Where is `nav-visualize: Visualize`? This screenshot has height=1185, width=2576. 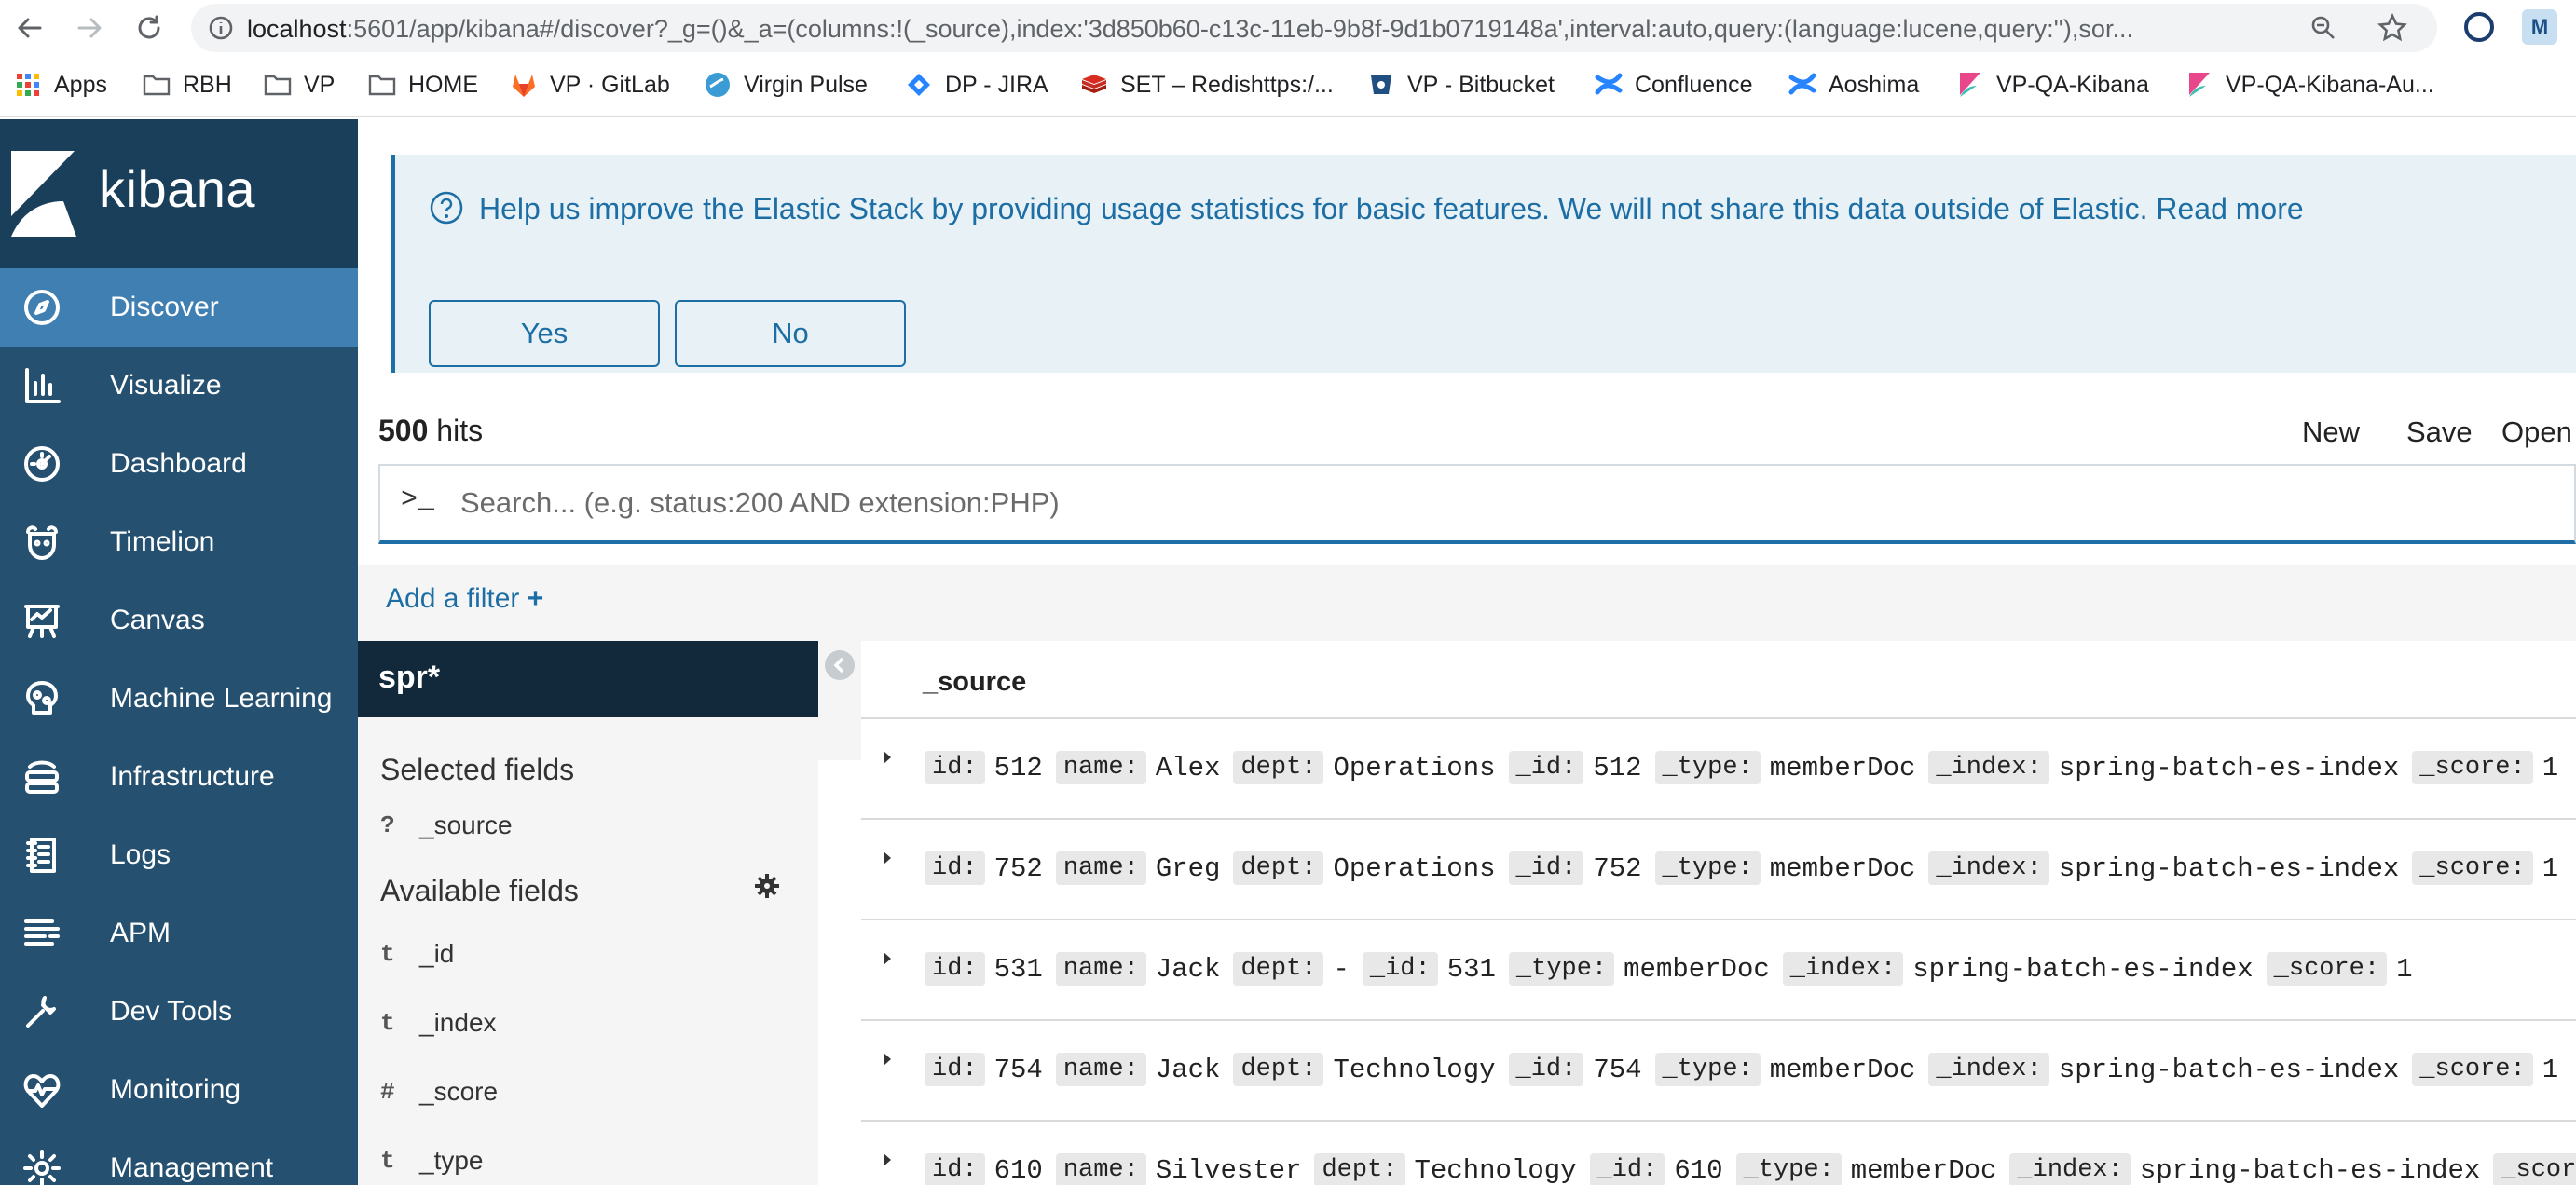
nav-visualize: Visualize is located at coordinates (179, 386).